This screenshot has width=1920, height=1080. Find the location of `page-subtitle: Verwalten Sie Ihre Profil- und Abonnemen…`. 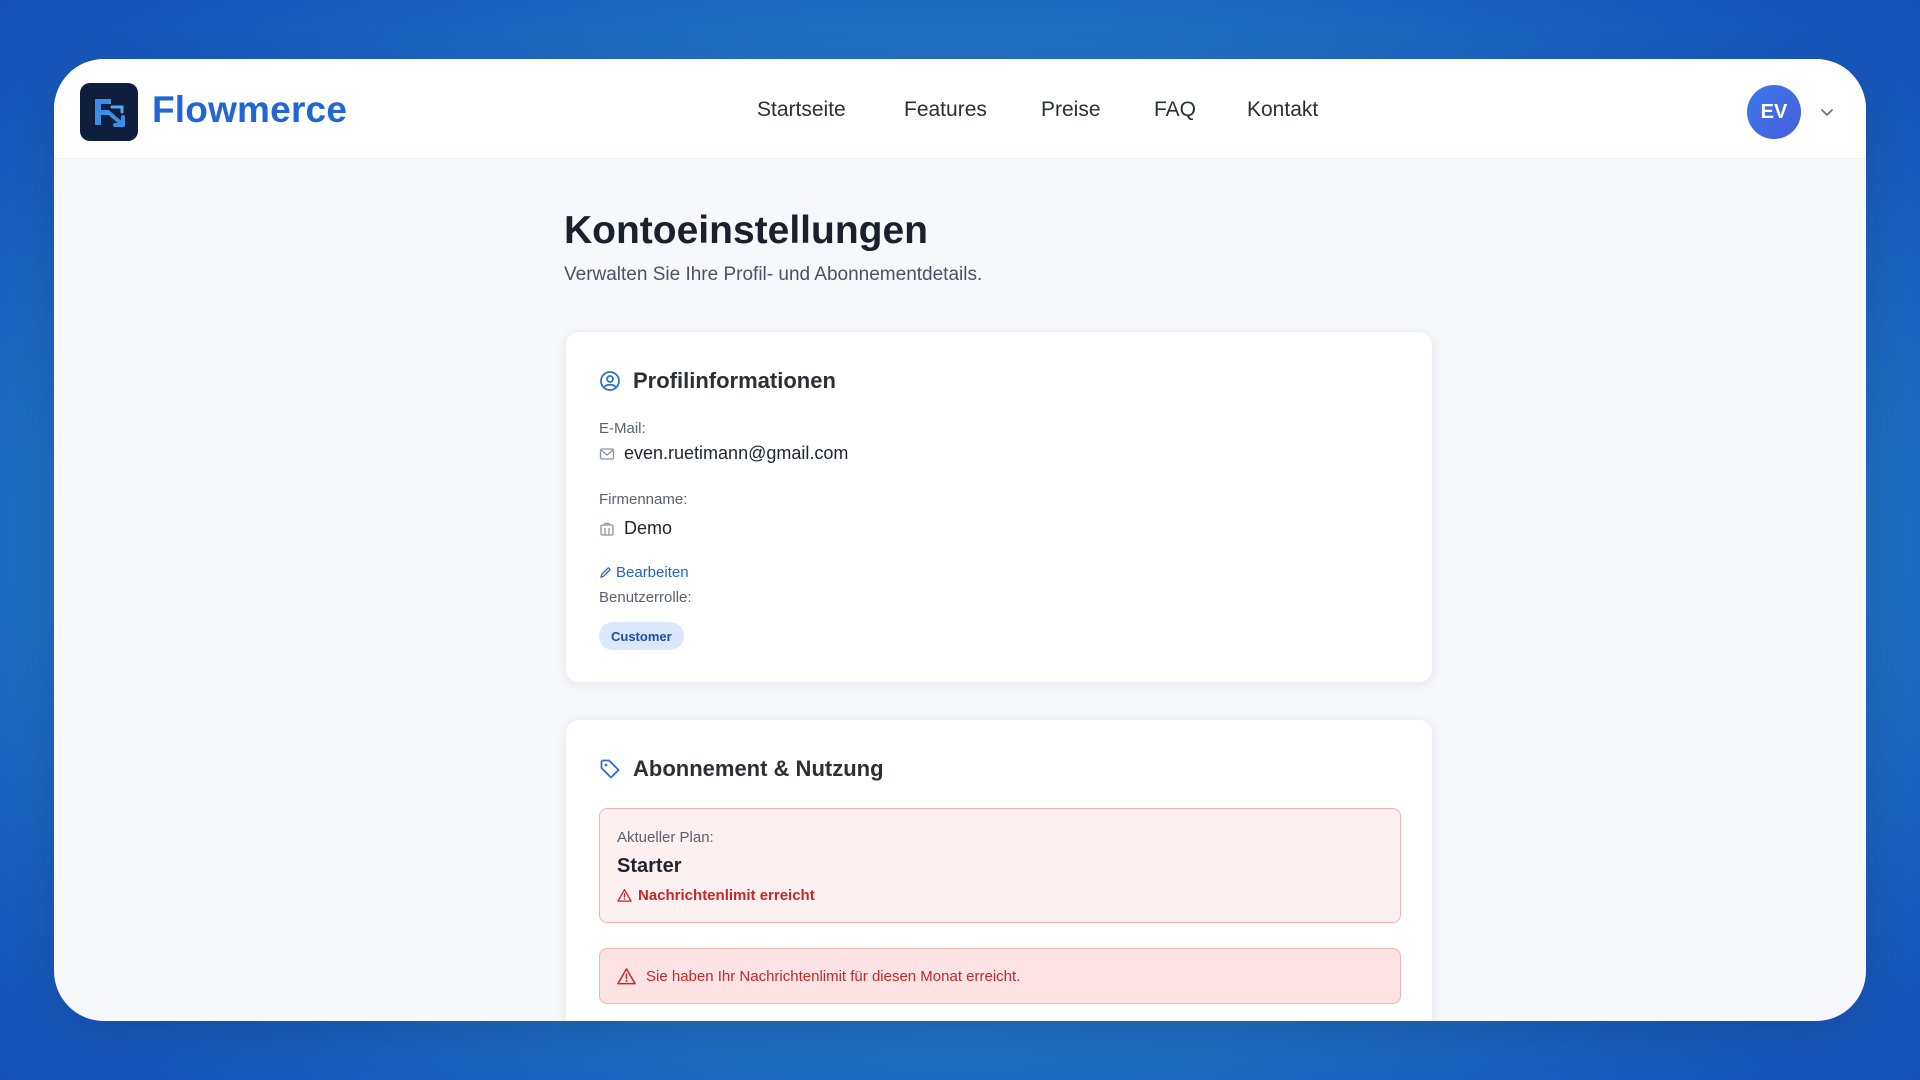

page-subtitle: Verwalten Sie Ihre Profil- und Abonnemen… is located at coordinates (773, 274).